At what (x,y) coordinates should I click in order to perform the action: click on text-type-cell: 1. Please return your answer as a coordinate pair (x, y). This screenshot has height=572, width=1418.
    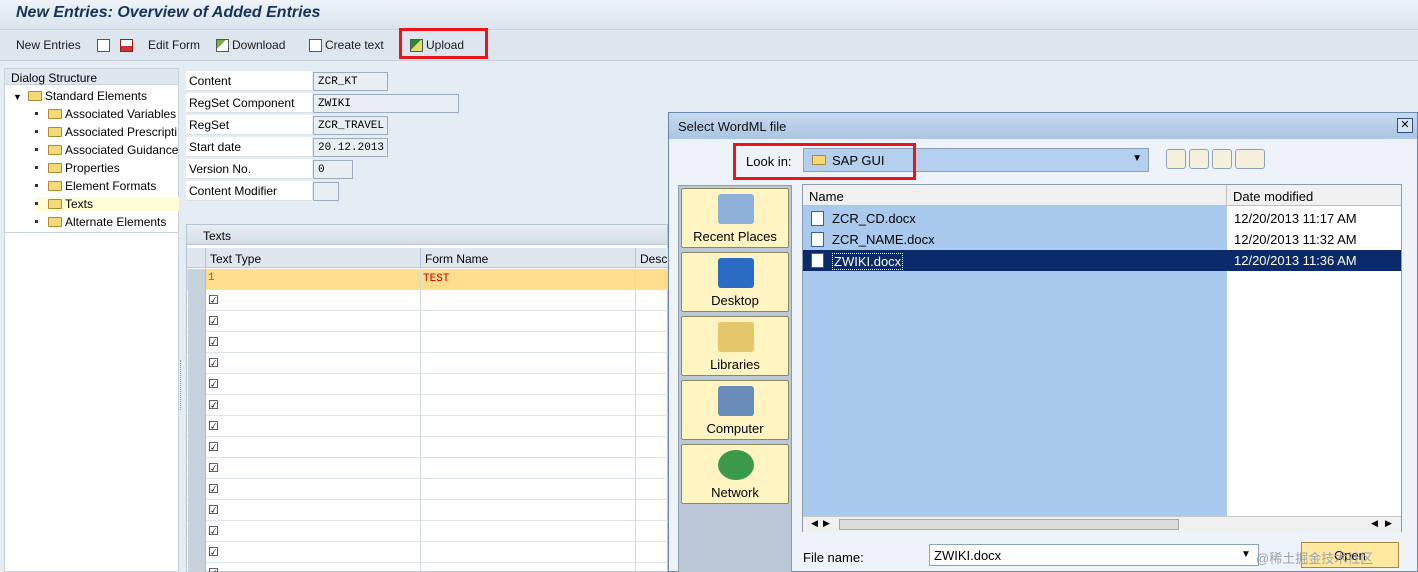
    Looking at the image, I should click on (313, 279).